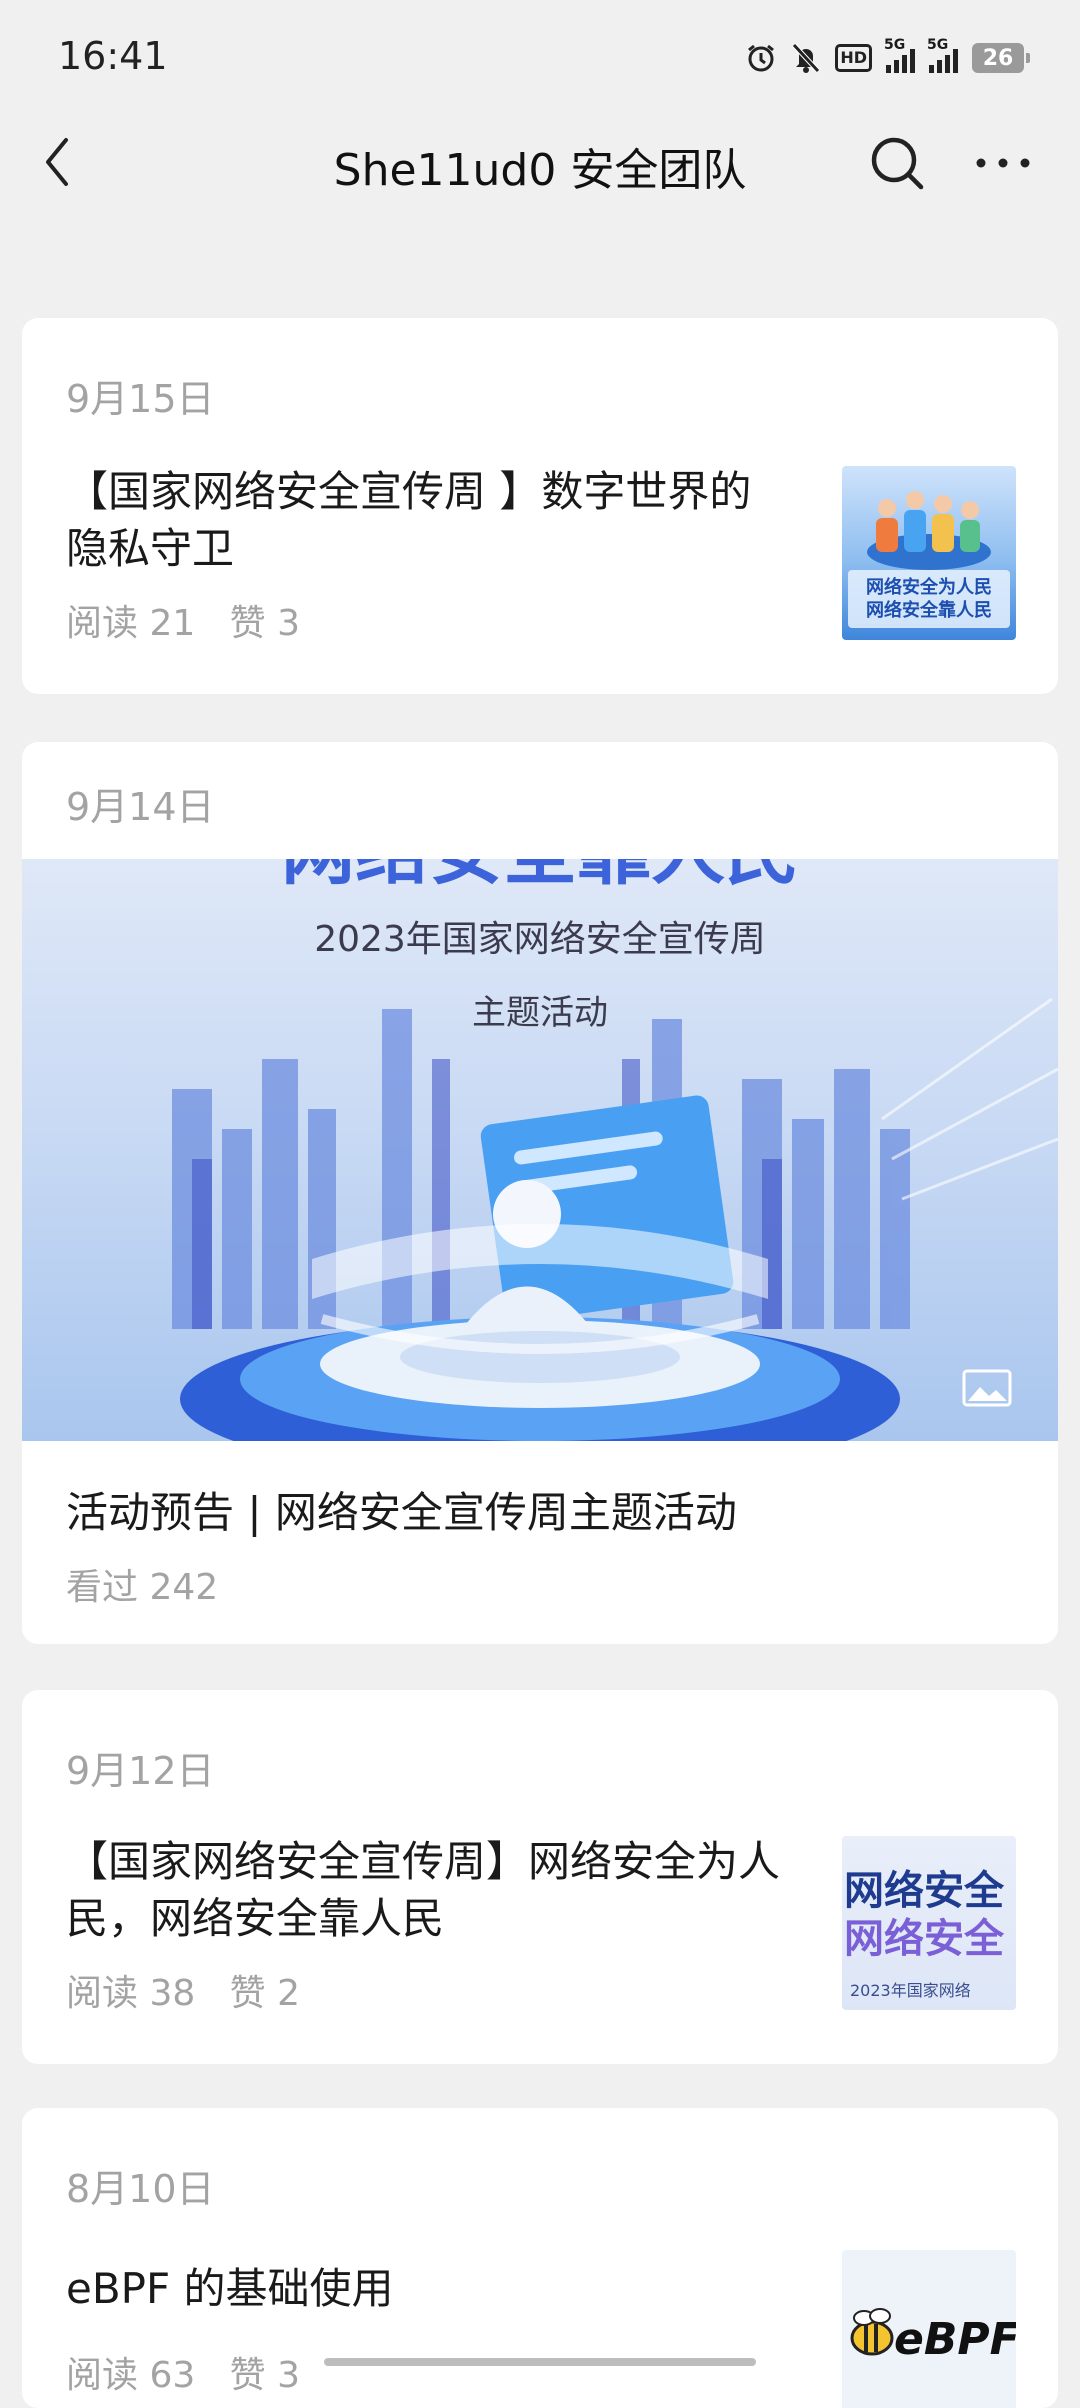 This screenshot has width=1080, height=2408. Describe the element at coordinates (540, 1013) in the screenshot. I see `svg-text: 主题活动` at that location.